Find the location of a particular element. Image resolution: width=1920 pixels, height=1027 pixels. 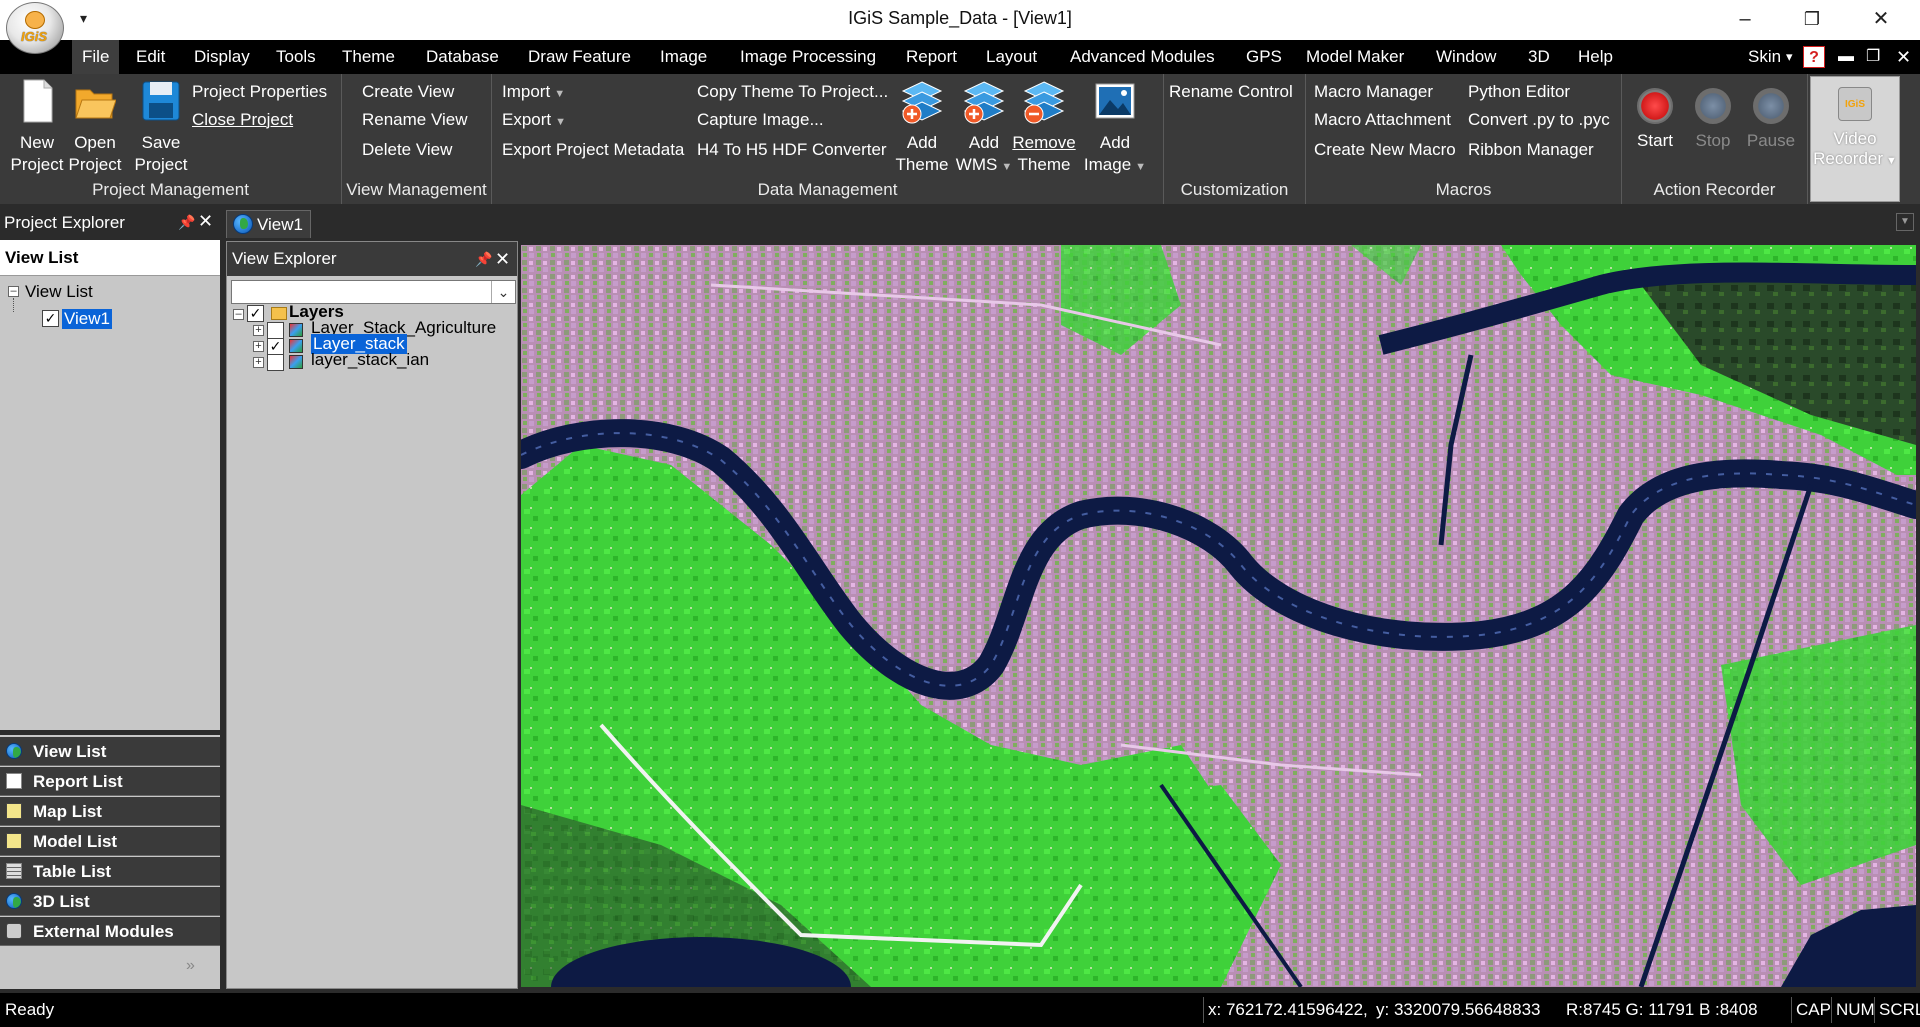

add-theme-button: Add Theme is located at coordinates (922, 127).